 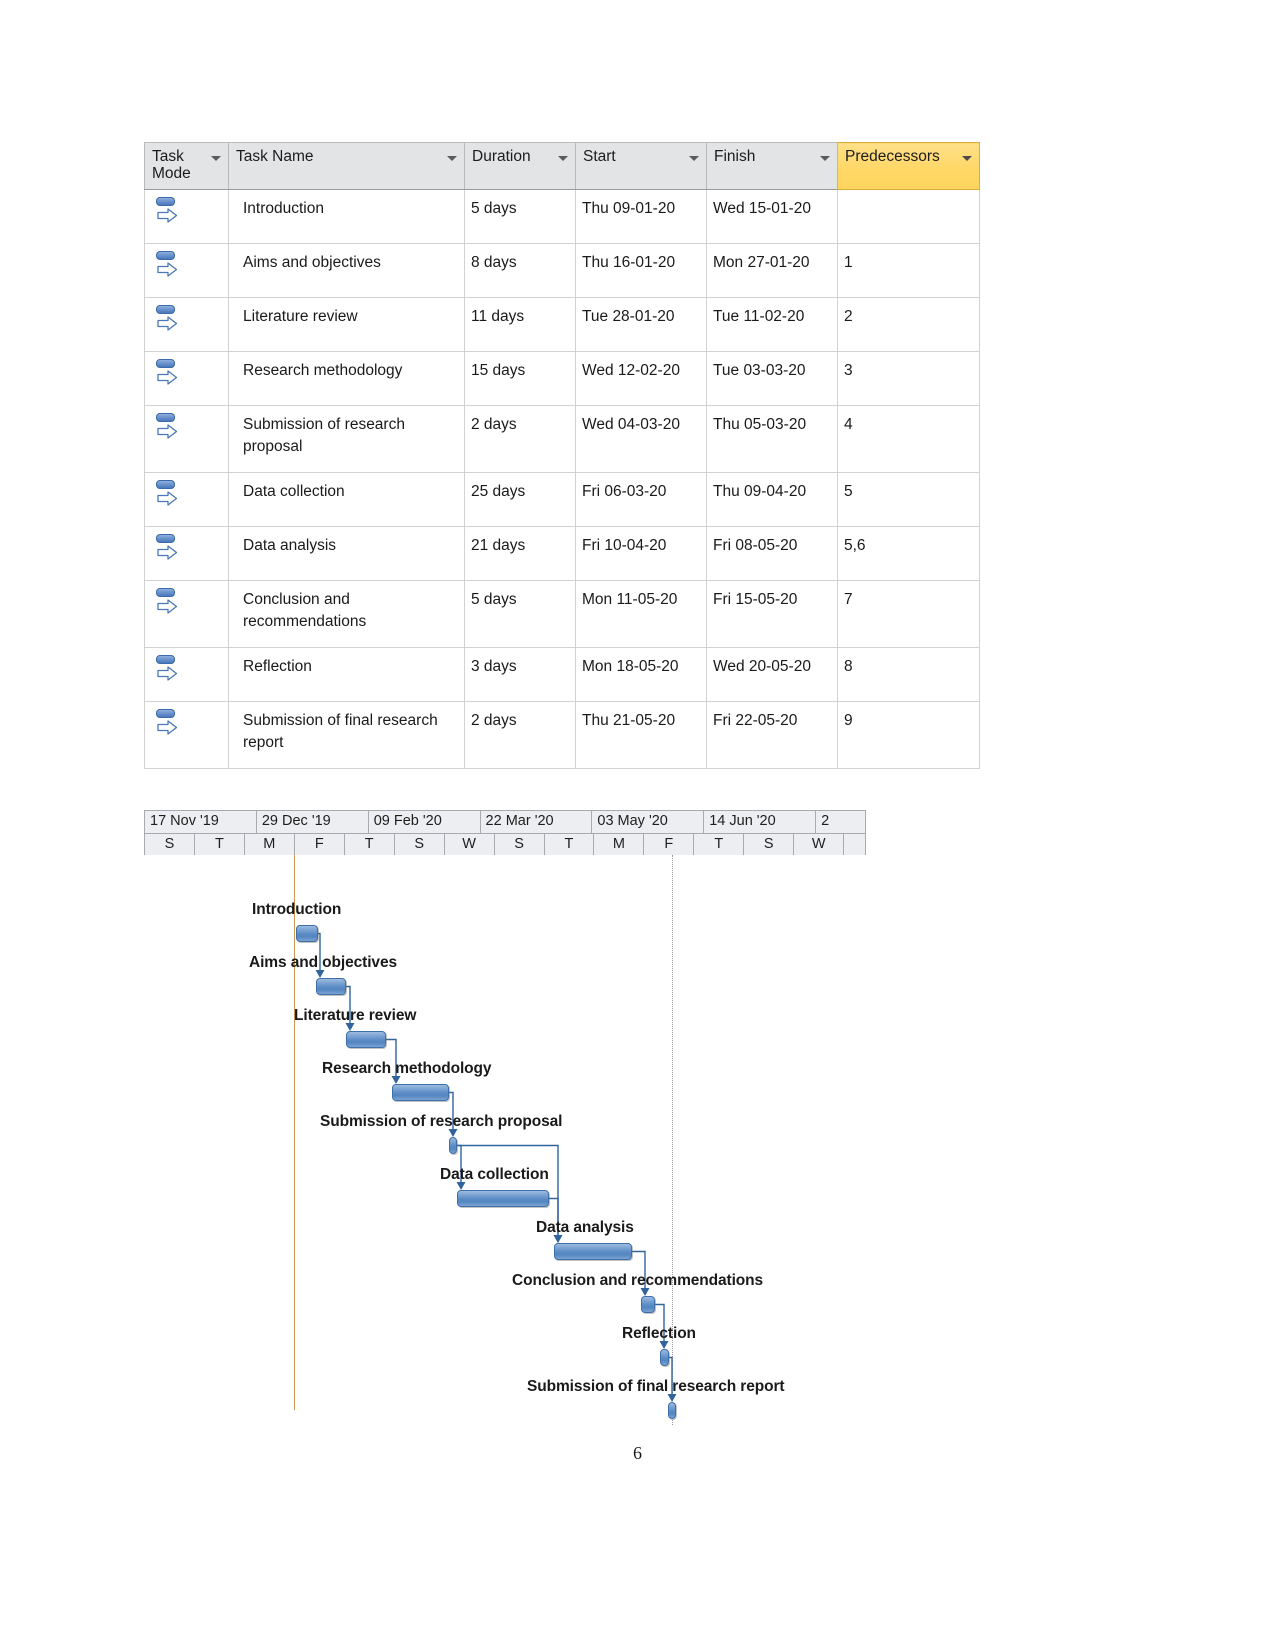 I want to click on cell-finish: Fri 15-05-20, so click(x=772, y=614).